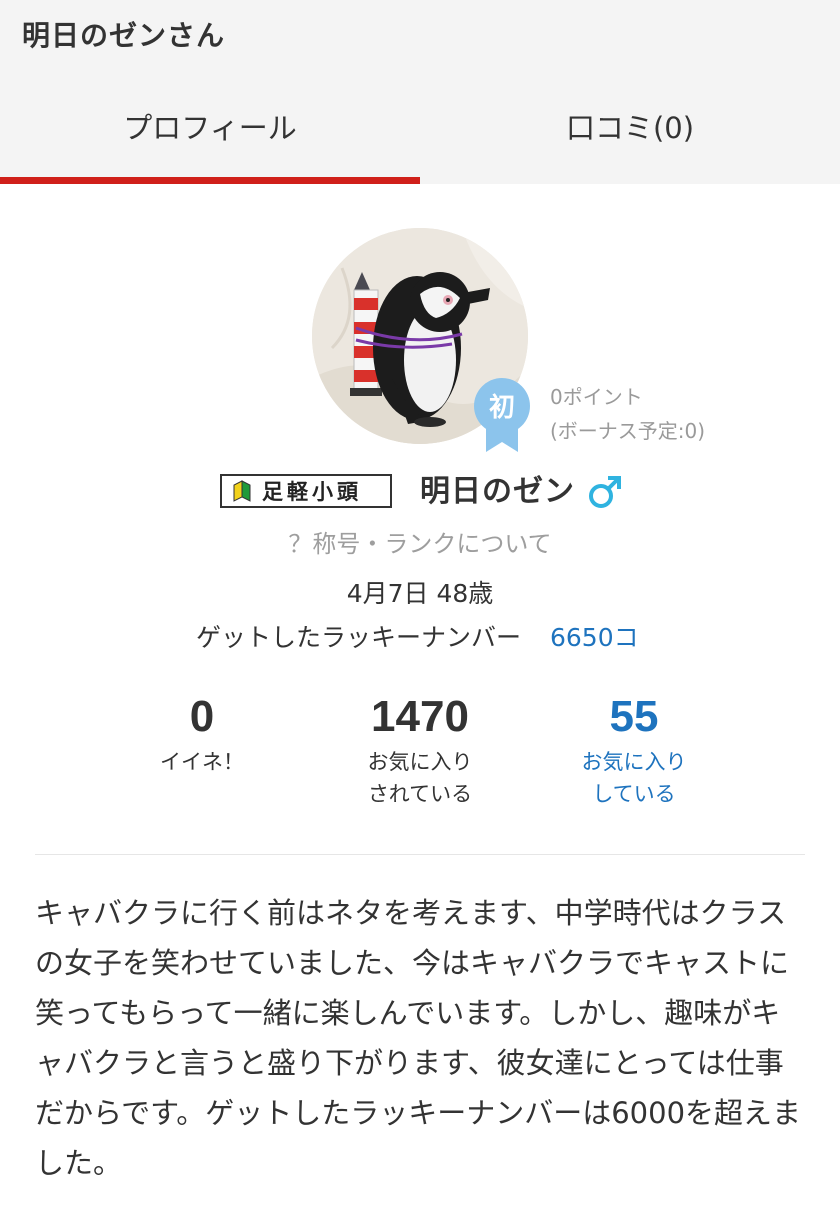 This screenshot has height=1210, width=840. I want to click on bonus-points: (ボーナス予定:0), so click(628, 431).